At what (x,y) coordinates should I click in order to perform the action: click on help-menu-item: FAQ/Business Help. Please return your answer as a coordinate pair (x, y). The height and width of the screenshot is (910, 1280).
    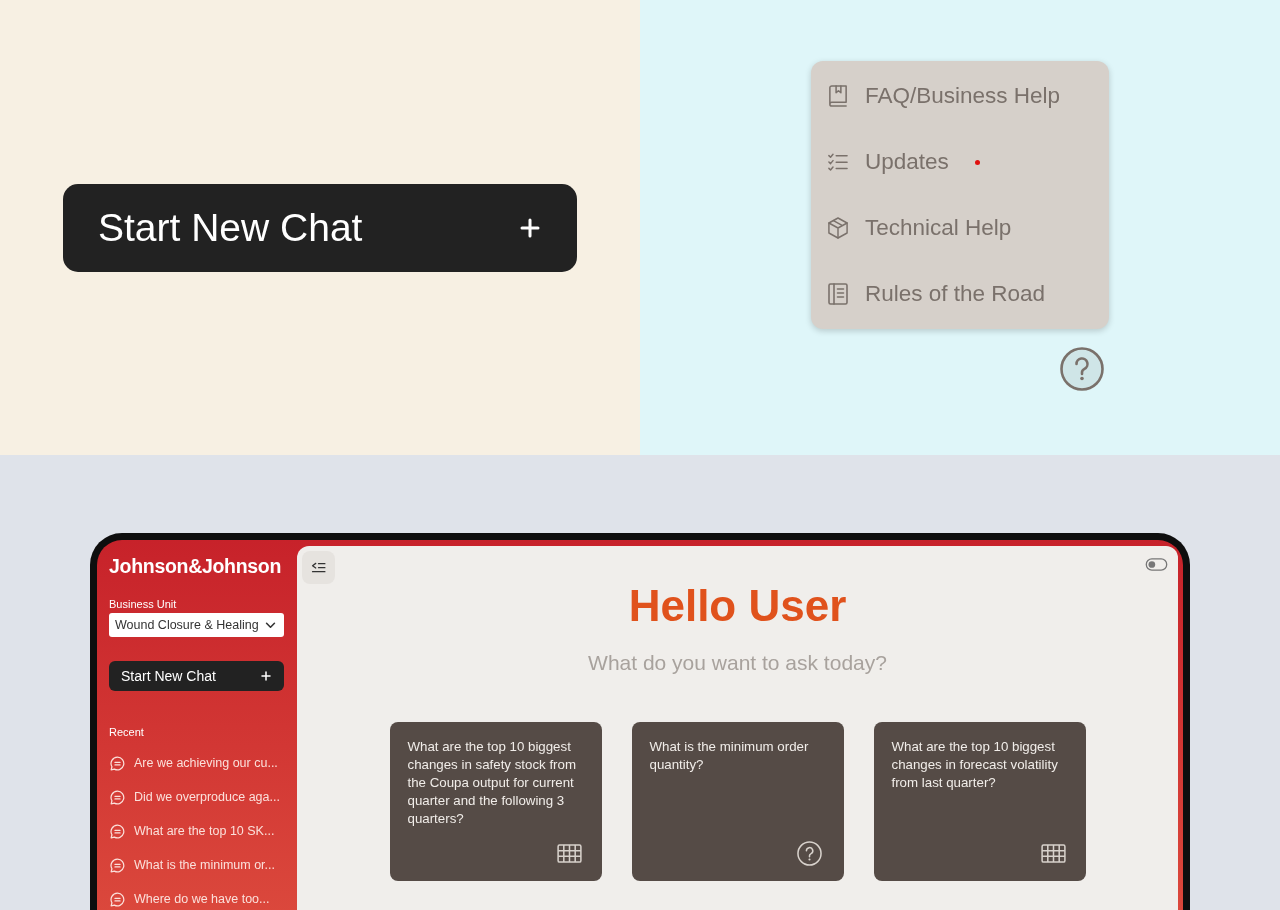
    Looking at the image, I should click on (960, 96).